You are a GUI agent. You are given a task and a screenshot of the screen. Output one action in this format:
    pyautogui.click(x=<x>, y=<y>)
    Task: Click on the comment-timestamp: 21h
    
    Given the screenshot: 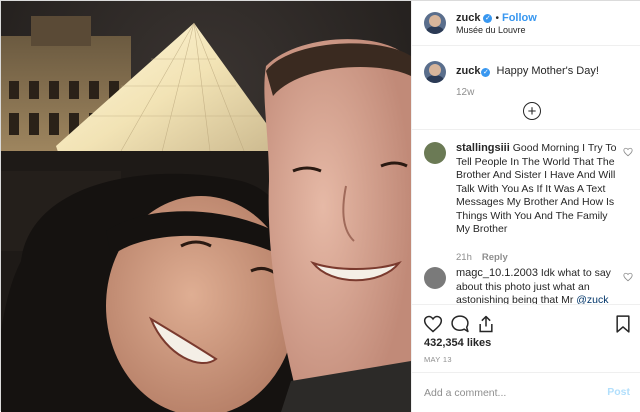 What is the action you would take?
    pyautogui.click(x=464, y=257)
    